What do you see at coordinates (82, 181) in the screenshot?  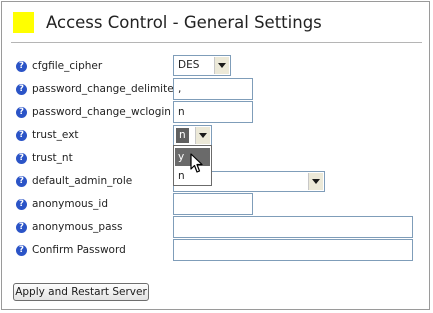 I see `default-admin-role-label: default_admin_role` at bounding box center [82, 181].